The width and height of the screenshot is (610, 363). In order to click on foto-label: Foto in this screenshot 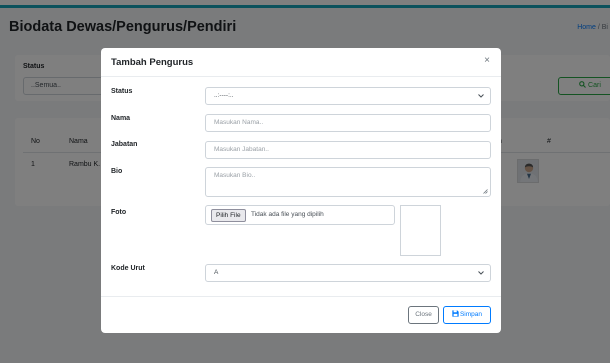, I will do `click(119, 212)`.